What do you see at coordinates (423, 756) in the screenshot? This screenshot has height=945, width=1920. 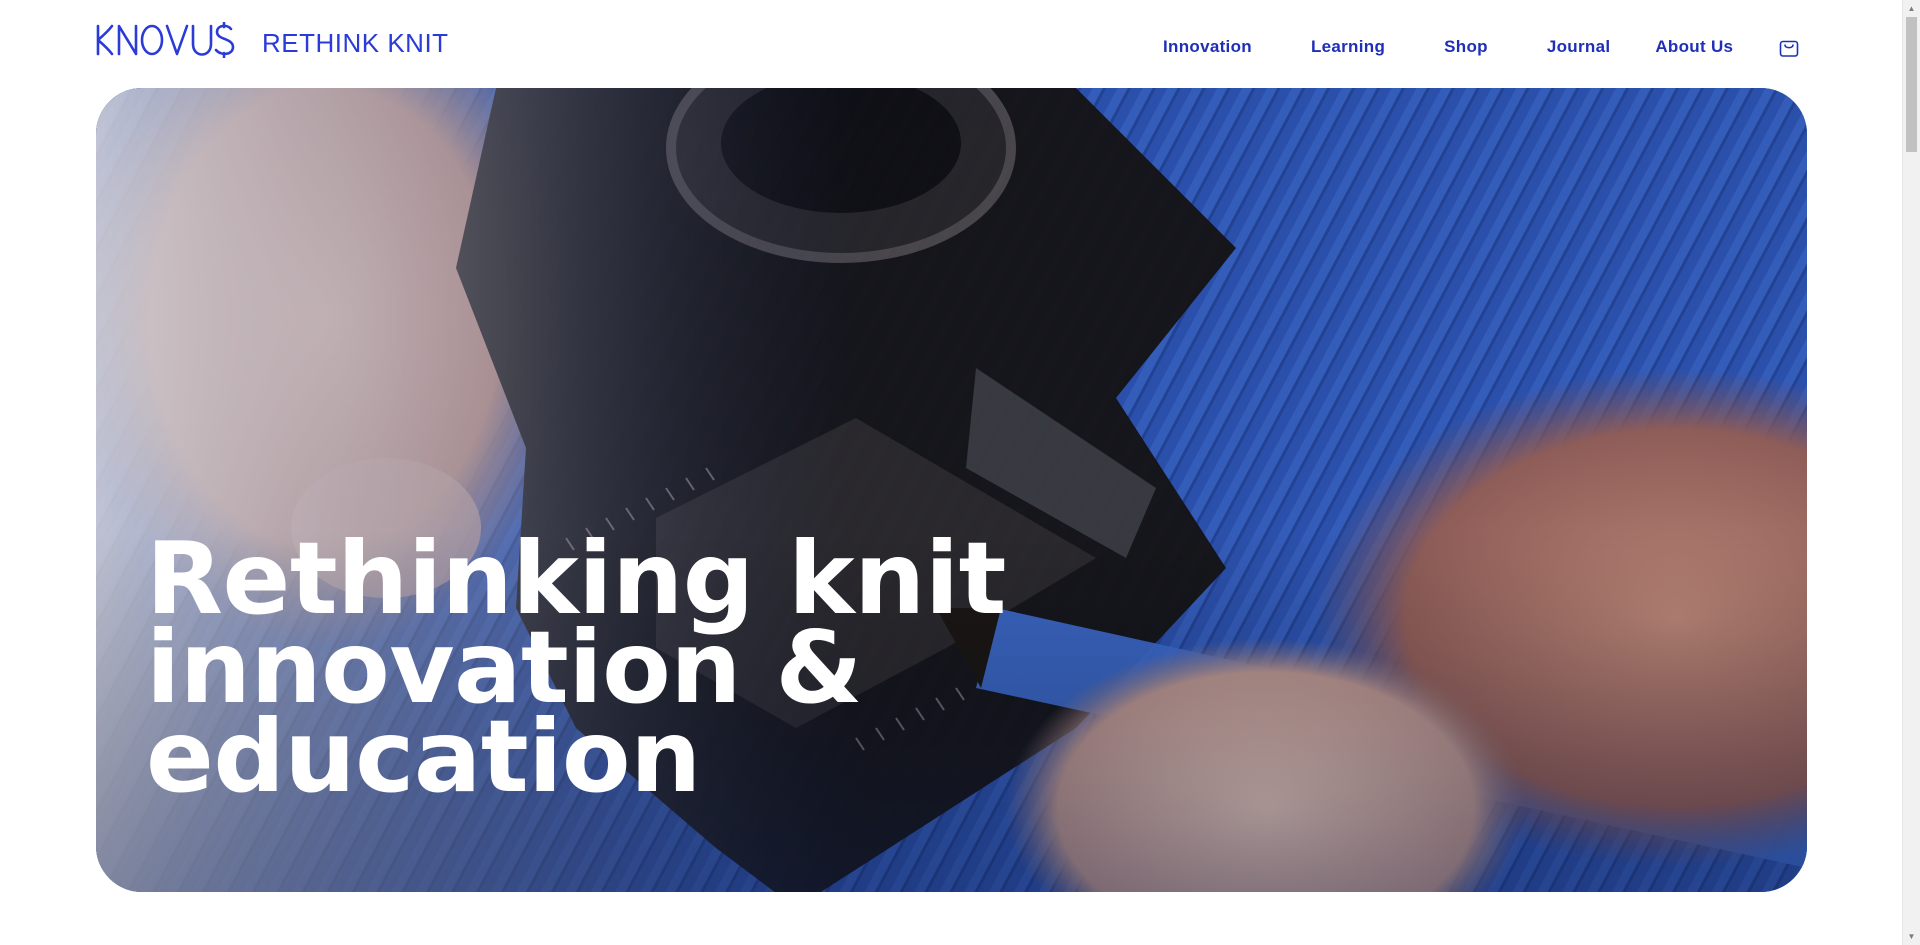 I see `hero-title-line-3: education` at bounding box center [423, 756].